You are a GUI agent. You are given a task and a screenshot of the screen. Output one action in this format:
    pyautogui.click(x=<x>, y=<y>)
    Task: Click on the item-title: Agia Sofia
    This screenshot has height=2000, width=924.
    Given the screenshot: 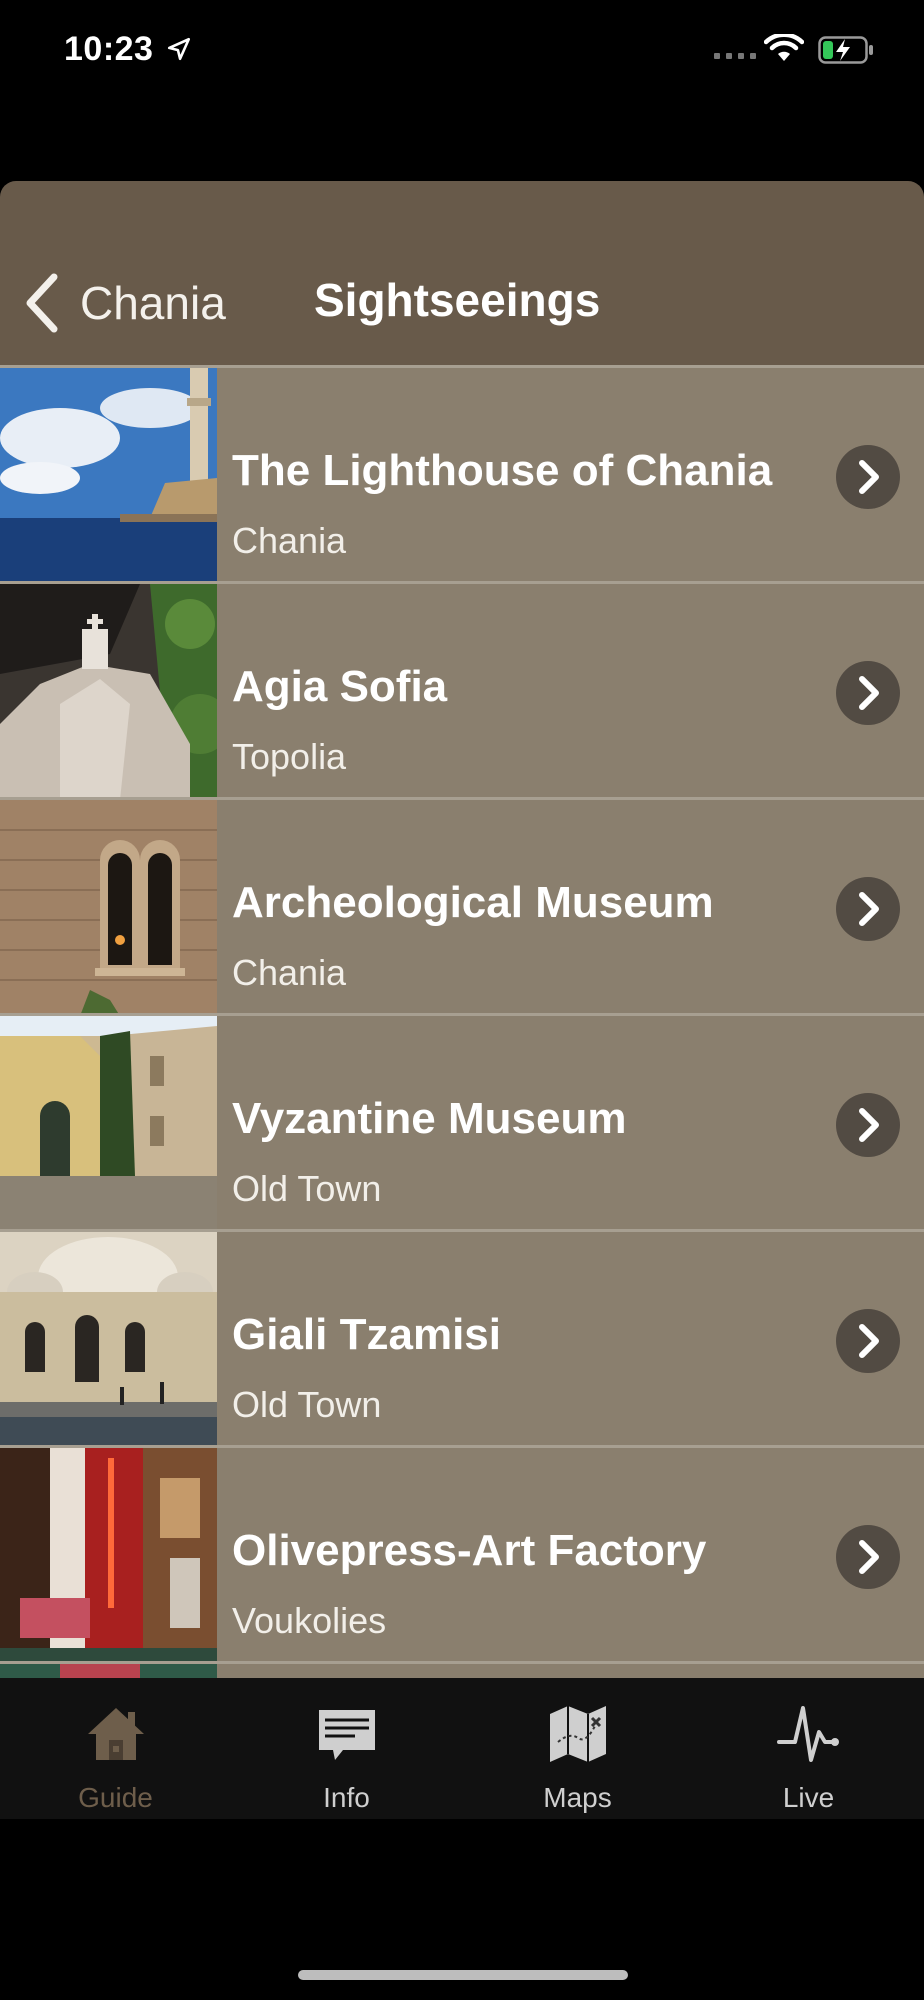 What is the action you would take?
    pyautogui.click(x=340, y=686)
    